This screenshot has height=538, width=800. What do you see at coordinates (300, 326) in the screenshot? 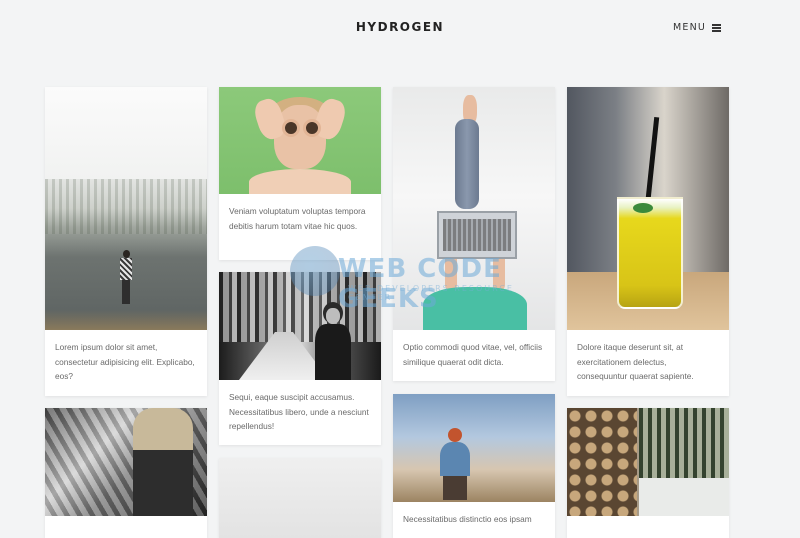
I see `photo-forest-road` at bounding box center [300, 326].